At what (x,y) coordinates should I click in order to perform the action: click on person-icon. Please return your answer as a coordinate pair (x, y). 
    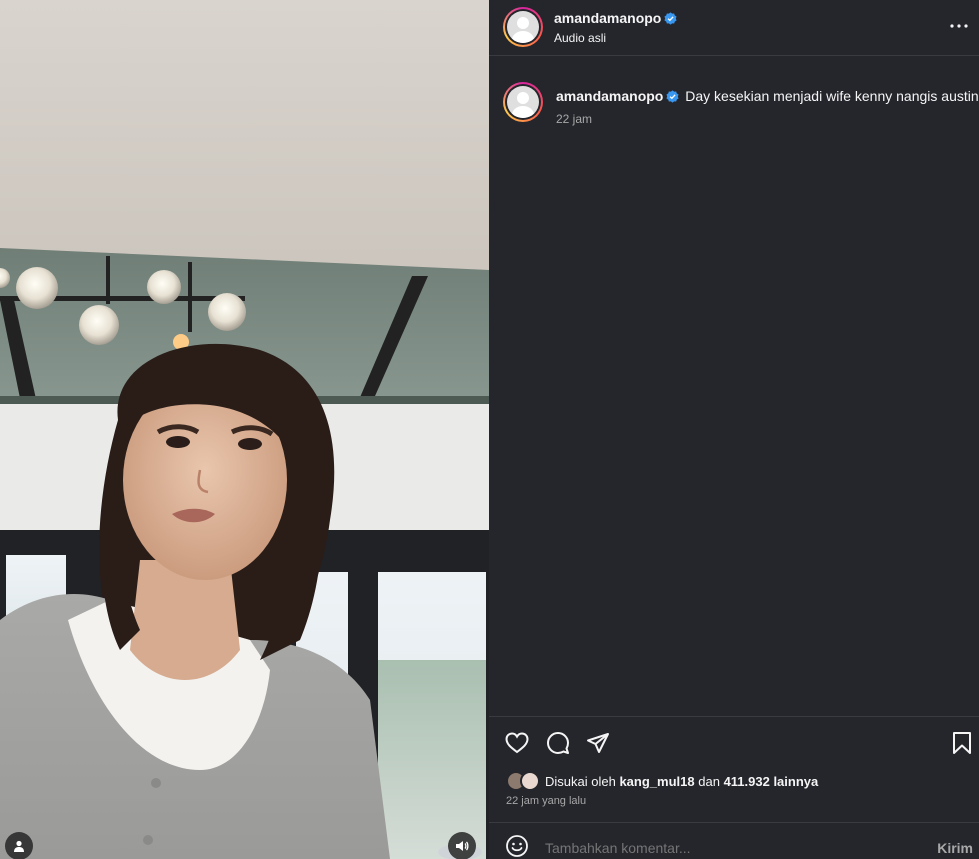
    Looking at the image, I should click on (19, 846).